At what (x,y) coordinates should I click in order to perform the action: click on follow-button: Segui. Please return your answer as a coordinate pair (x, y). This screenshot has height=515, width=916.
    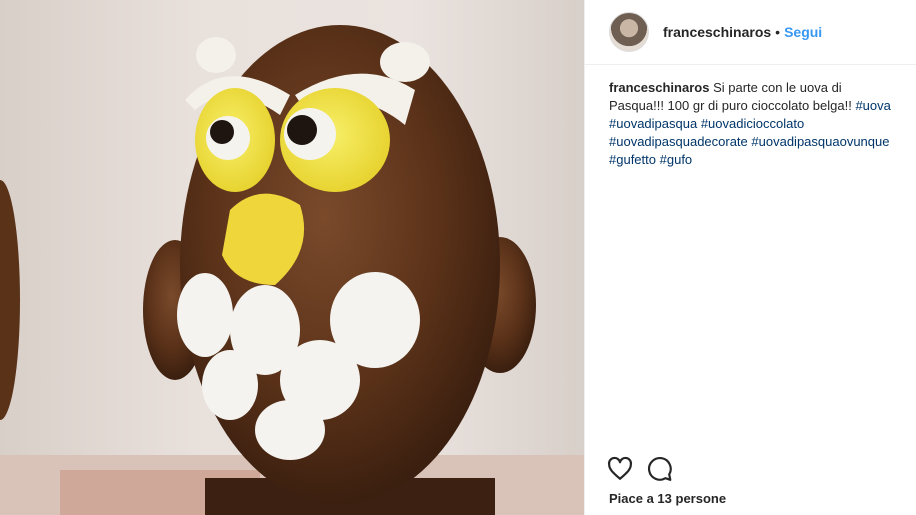
    Looking at the image, I should click on (803, 32).